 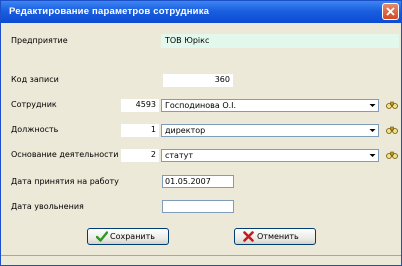 What do you see at coordinates (270, 155) in the screenshot?
I see `basis-select: статут` at bounding box center [270, 155].